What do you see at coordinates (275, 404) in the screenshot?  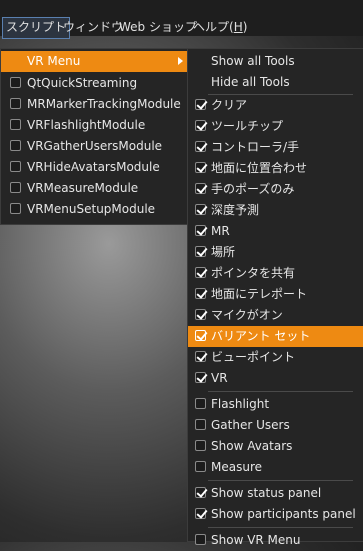 I see `module-tool-flashlight: Flashlight` at bounding box center [275, 404].